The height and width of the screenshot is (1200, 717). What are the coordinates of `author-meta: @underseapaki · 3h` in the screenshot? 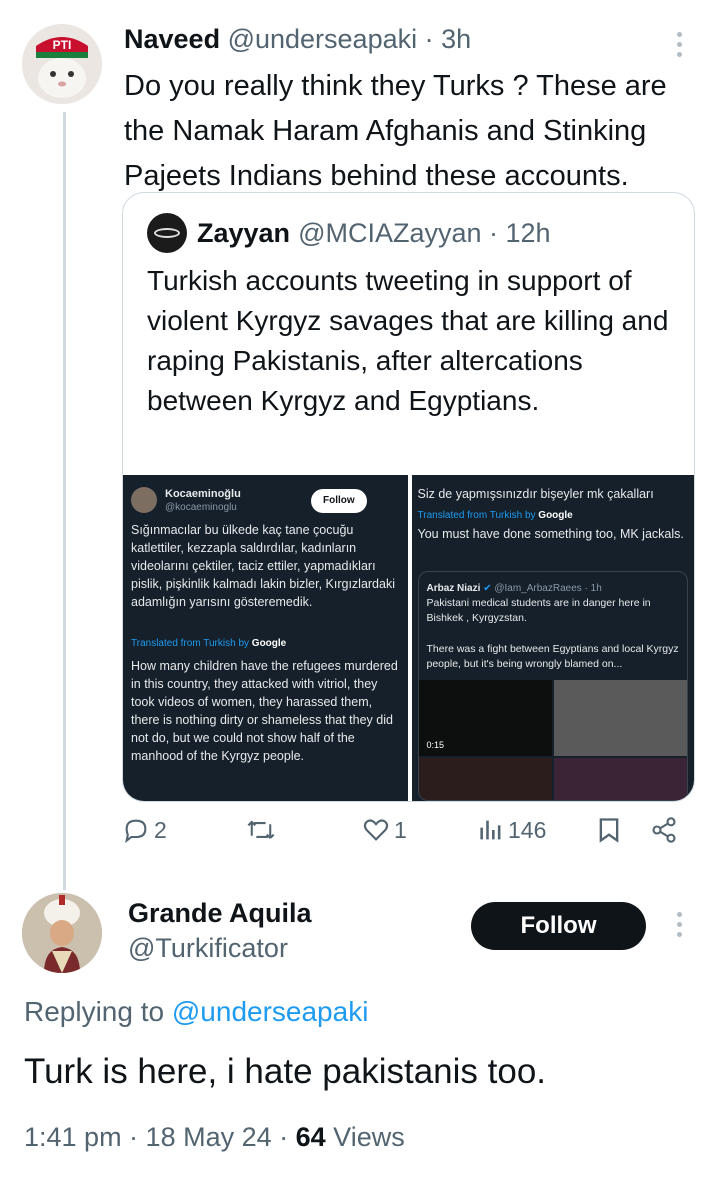 It's located at (349, 39).